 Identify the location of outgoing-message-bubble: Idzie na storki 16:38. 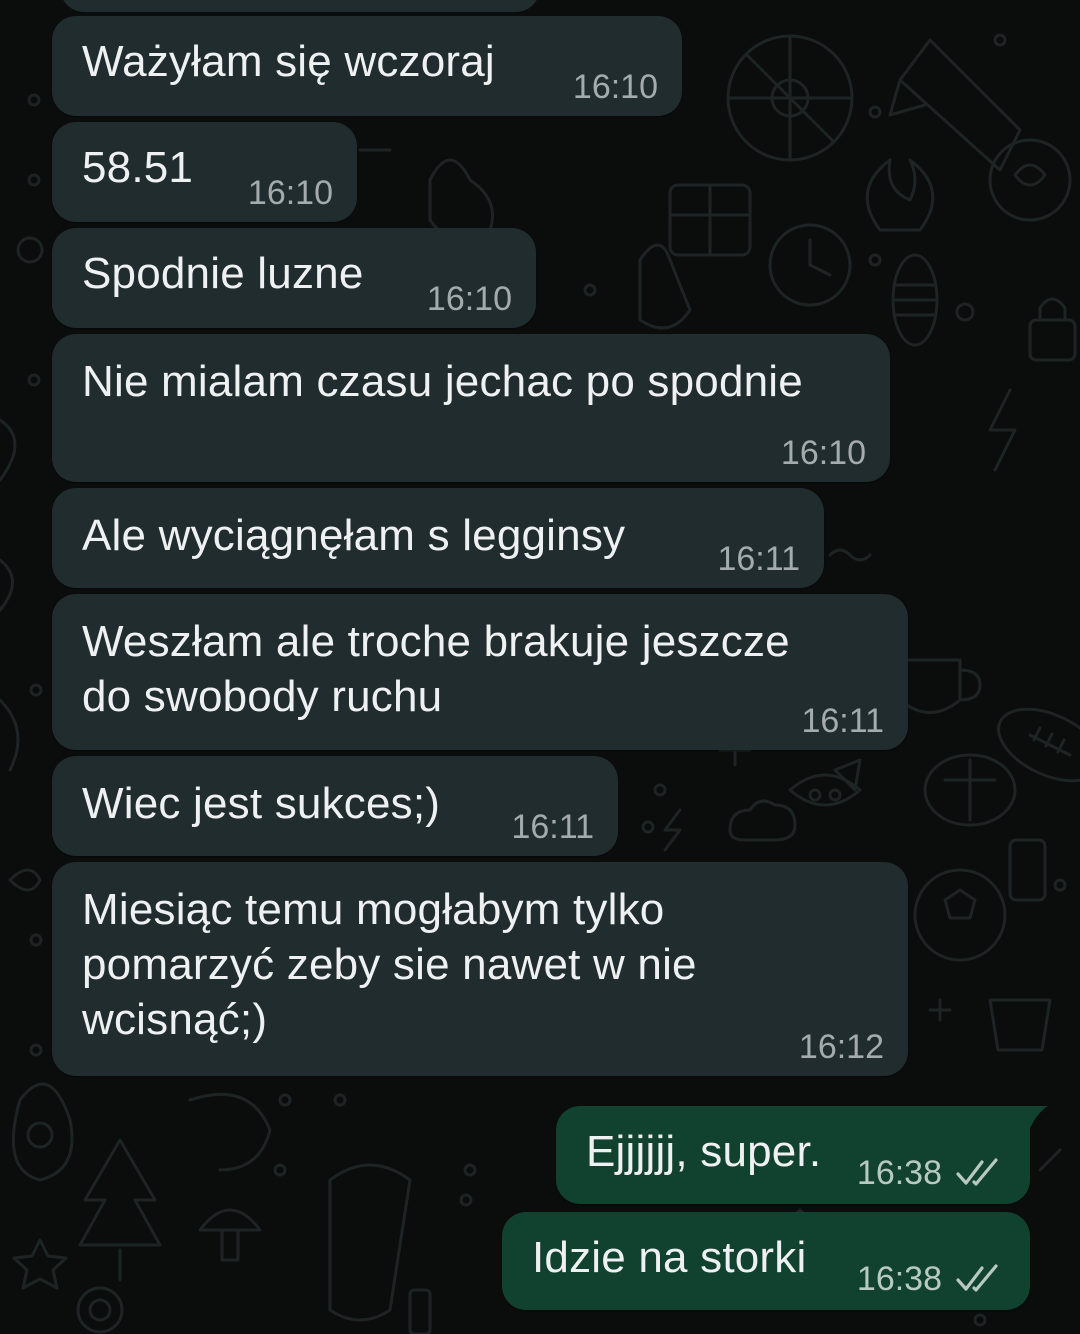
(766, 1261).